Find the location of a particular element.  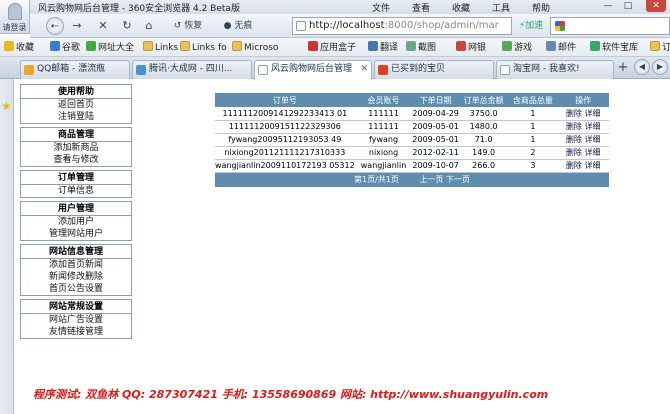

avatar-icon is located at coordinates (15, 11).